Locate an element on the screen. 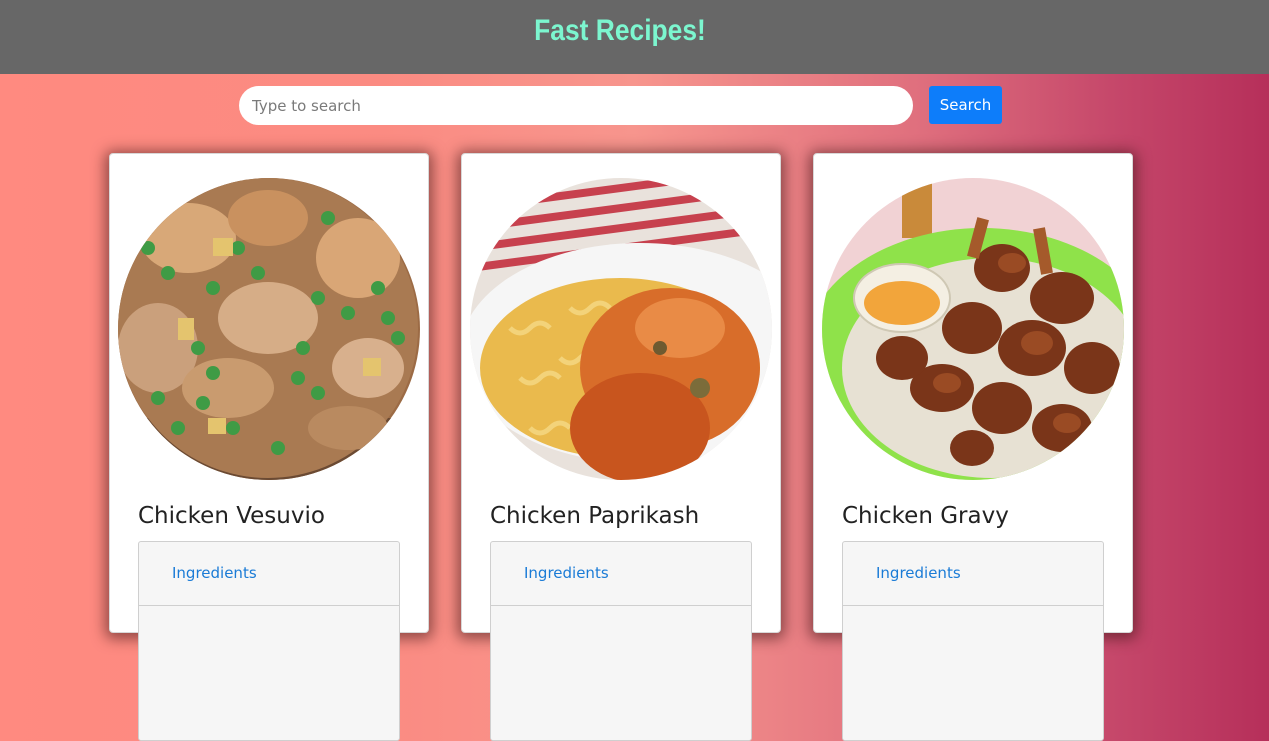  recipe-title: Chicken Vesuvio is located at coordinates (231, 516).